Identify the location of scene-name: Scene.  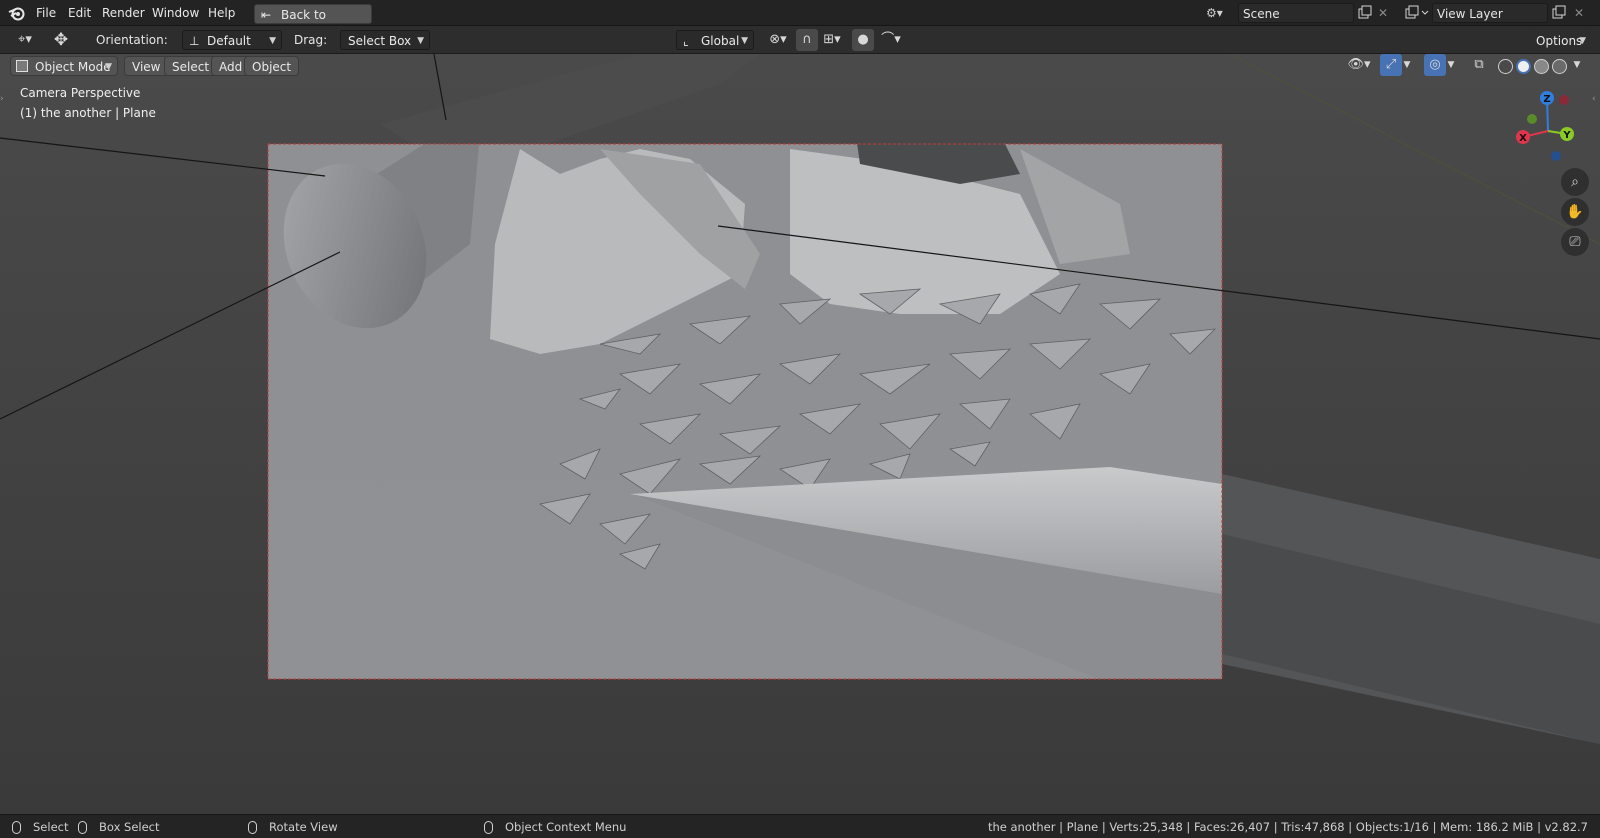
(1261, 14).